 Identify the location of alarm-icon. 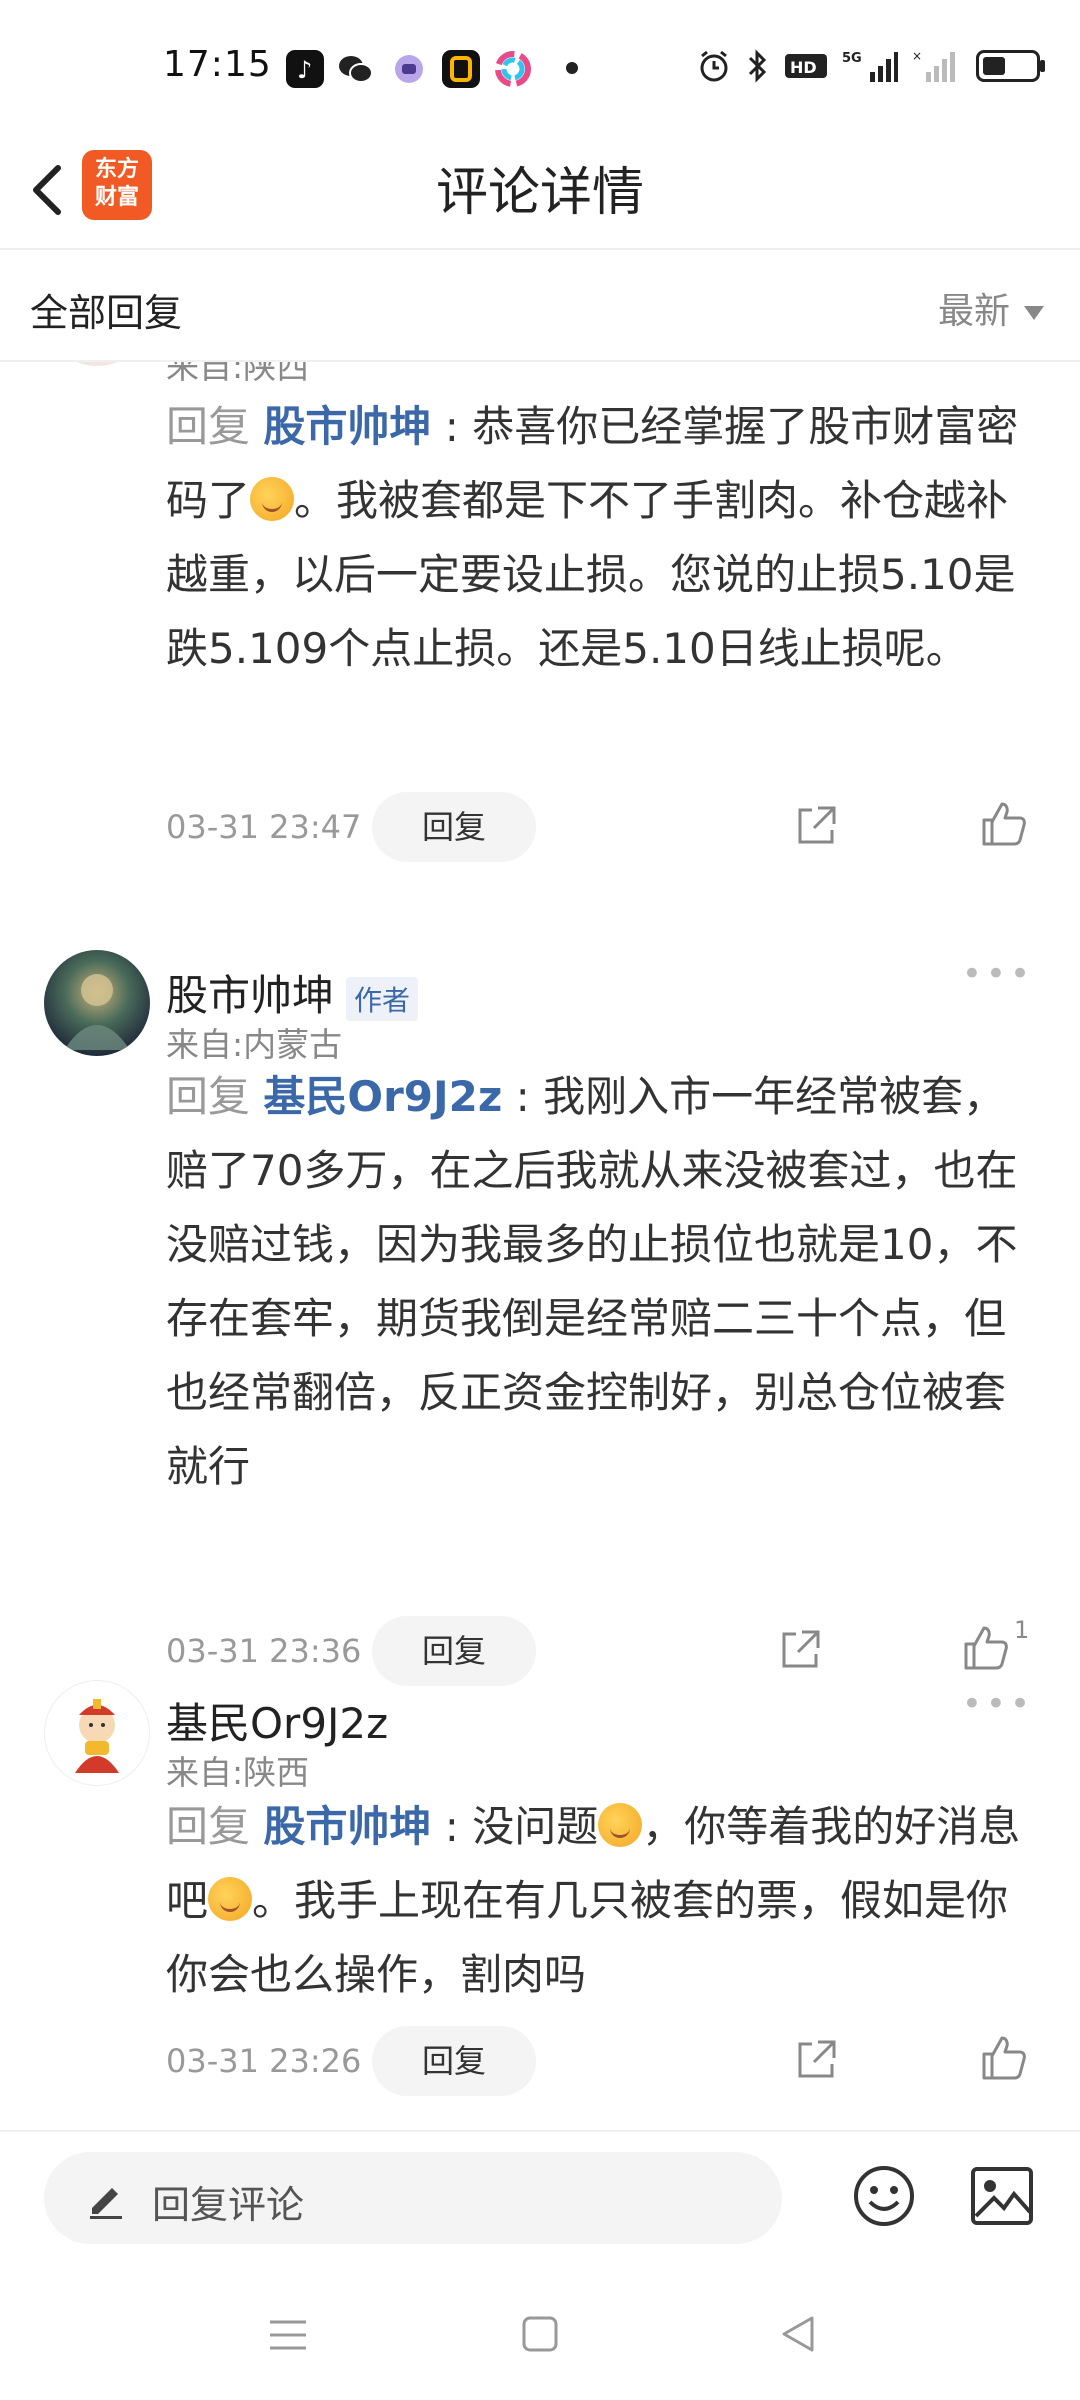
(714, 66).